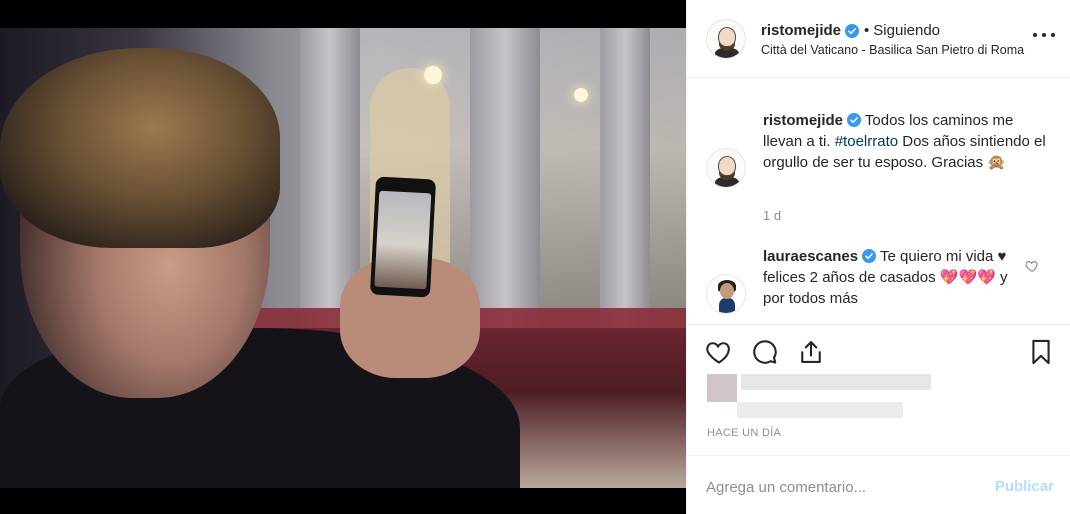 This screenshot has width=1070, height=514. Describe the element at coordinates (801, 30) in the screenshot. I see `author-username: ristomejide` at that location.